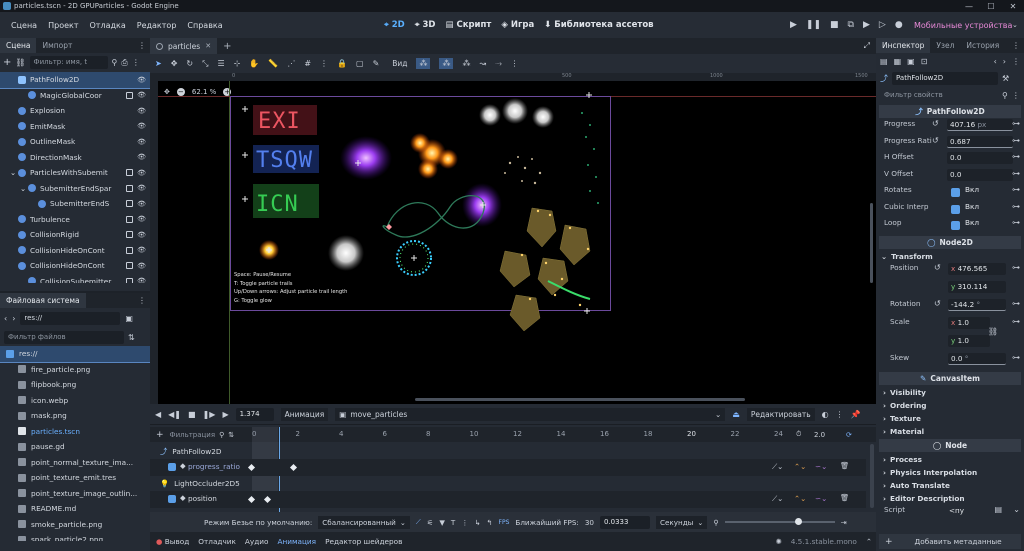 The width and height of the screenshot is (1024, 551). Describe the element at coordinates (869, 541) in the screenshot. I see `collapse-panel-icon: ⌃` at that location.